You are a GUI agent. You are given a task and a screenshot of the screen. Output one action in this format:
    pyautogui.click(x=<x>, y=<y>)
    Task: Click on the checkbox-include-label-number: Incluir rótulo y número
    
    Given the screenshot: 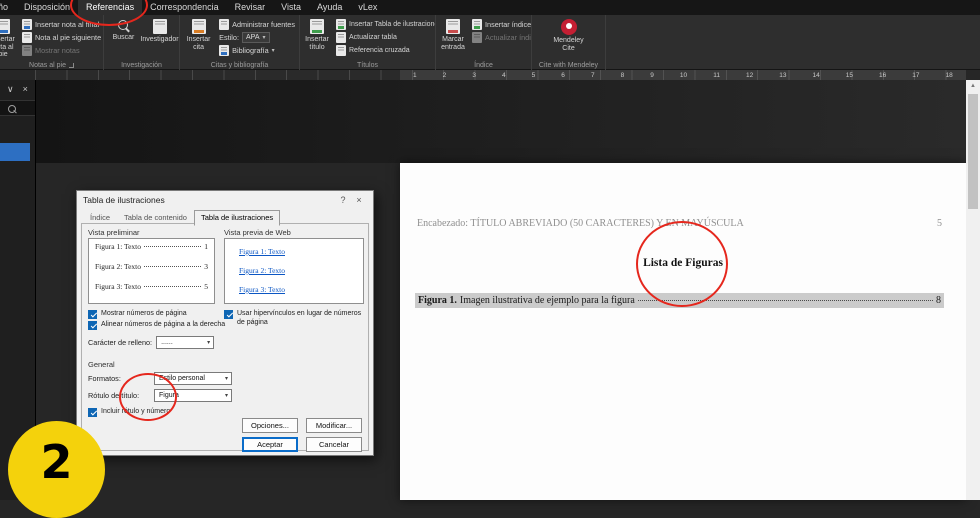 What is the action you would take?
    pyautogui.click(x=163, y=412)
    